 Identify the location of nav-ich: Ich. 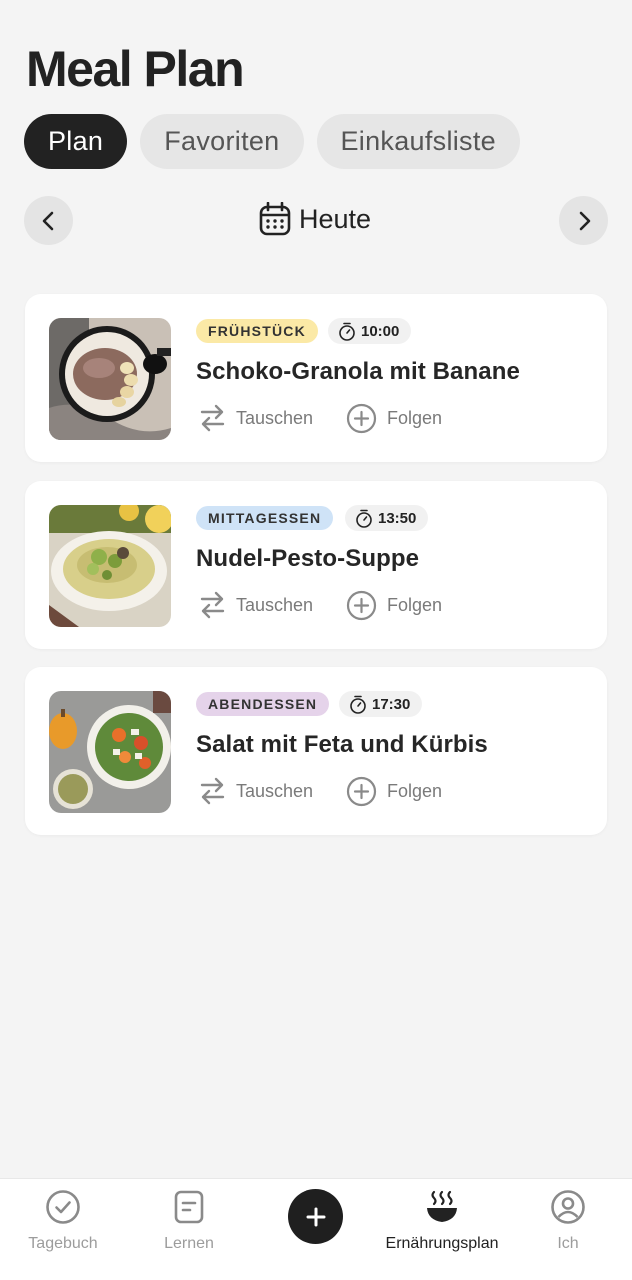
(568, 1221).